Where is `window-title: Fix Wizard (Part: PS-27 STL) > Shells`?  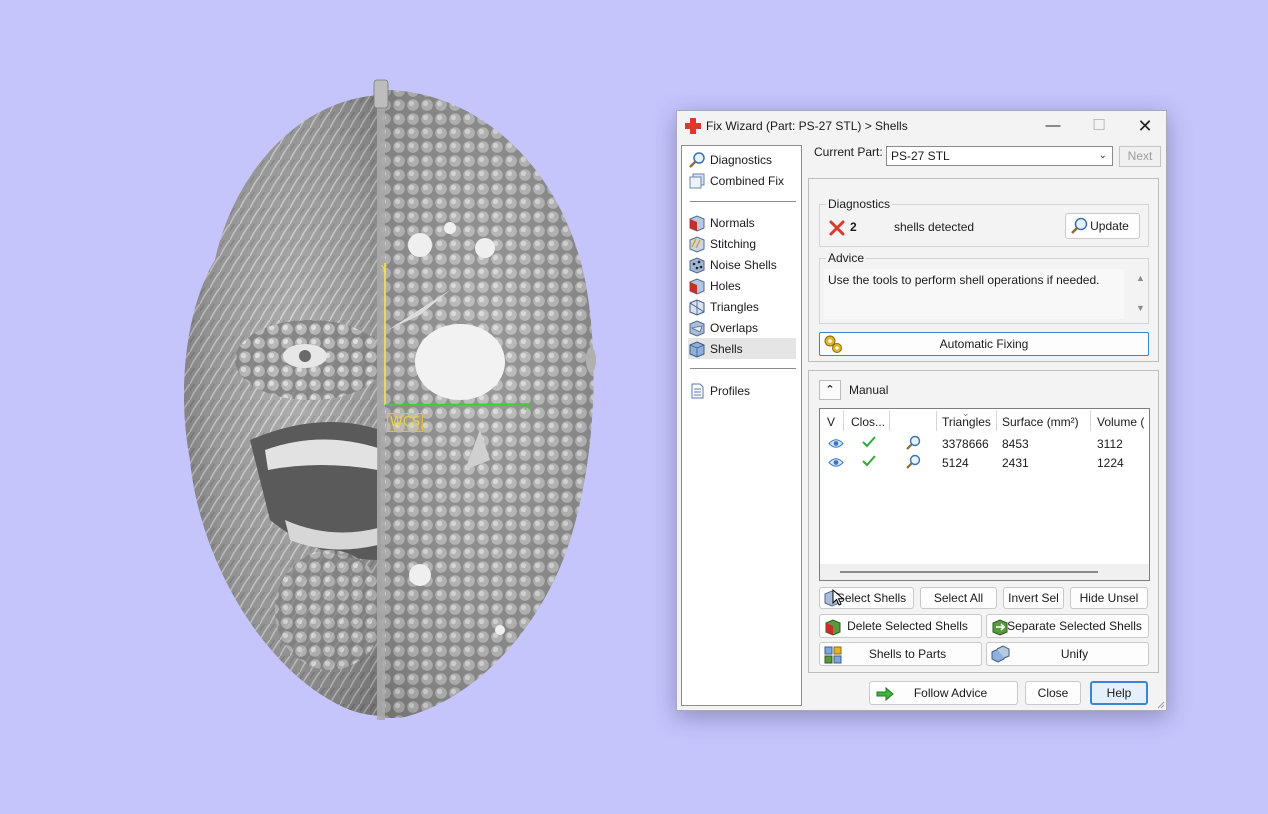 window-title: Fix Wizard (Part: PS-27 STL) > Shells is located at coordinates (807, 126).